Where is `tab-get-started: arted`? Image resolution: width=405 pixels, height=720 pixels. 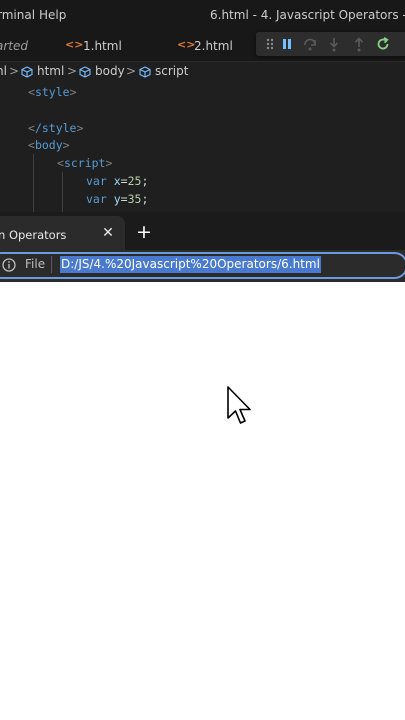
tab-get-started: arted is located at coordinates (26, 45).